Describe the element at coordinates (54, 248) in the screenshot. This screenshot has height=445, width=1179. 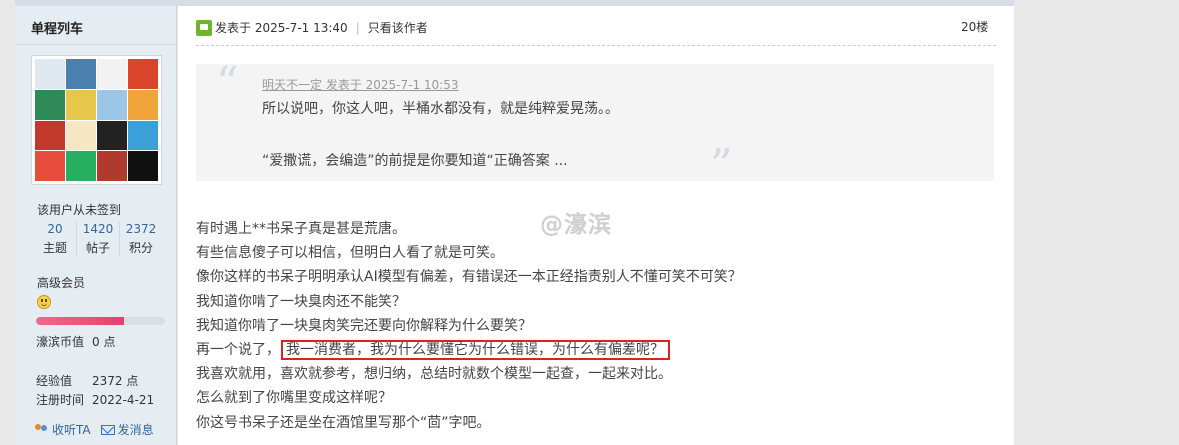
I see `stat-topics-label: 主题` at that location.